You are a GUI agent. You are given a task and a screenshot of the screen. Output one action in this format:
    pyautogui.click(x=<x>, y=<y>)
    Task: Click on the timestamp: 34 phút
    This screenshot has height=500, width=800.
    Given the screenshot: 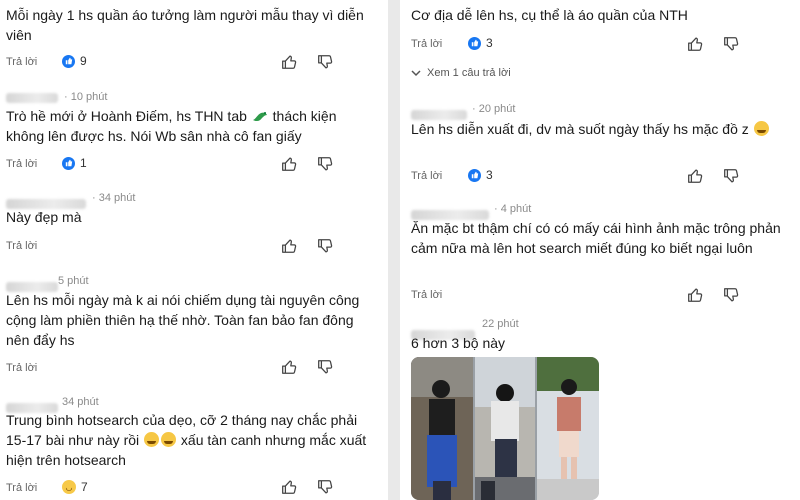 What is the action you would take?
    pyautogui.click(x=80, y=402)
    